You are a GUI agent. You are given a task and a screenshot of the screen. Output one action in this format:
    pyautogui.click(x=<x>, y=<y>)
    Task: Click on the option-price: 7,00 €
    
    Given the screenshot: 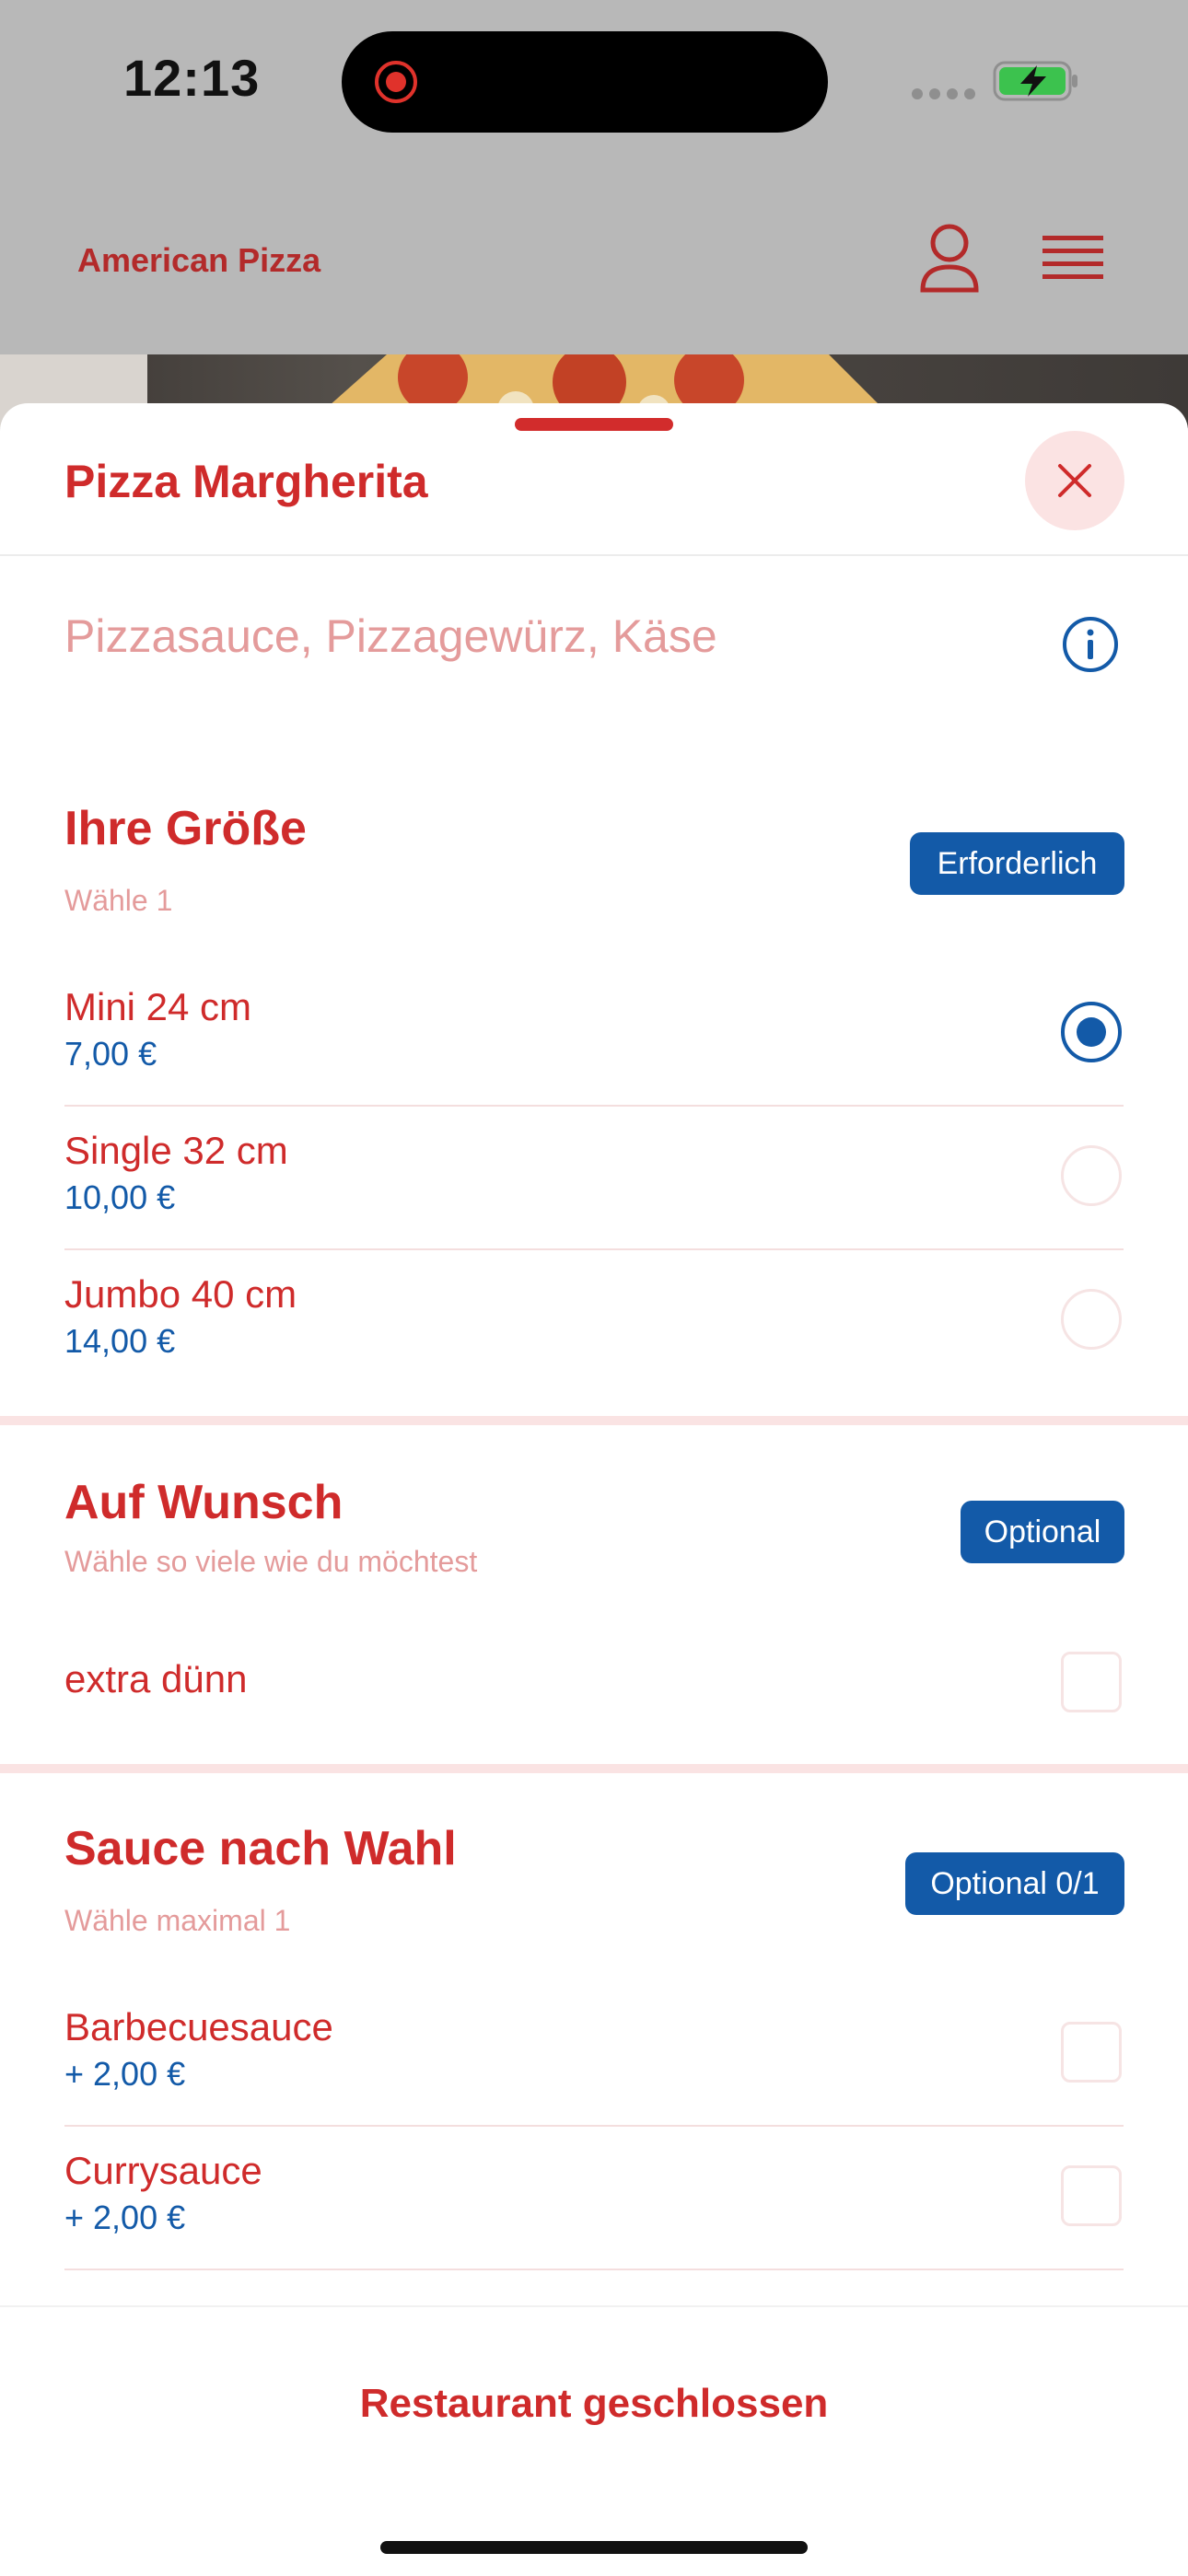 What is the action you would take?
    pyautogui.click(x=111, y=1054)
    